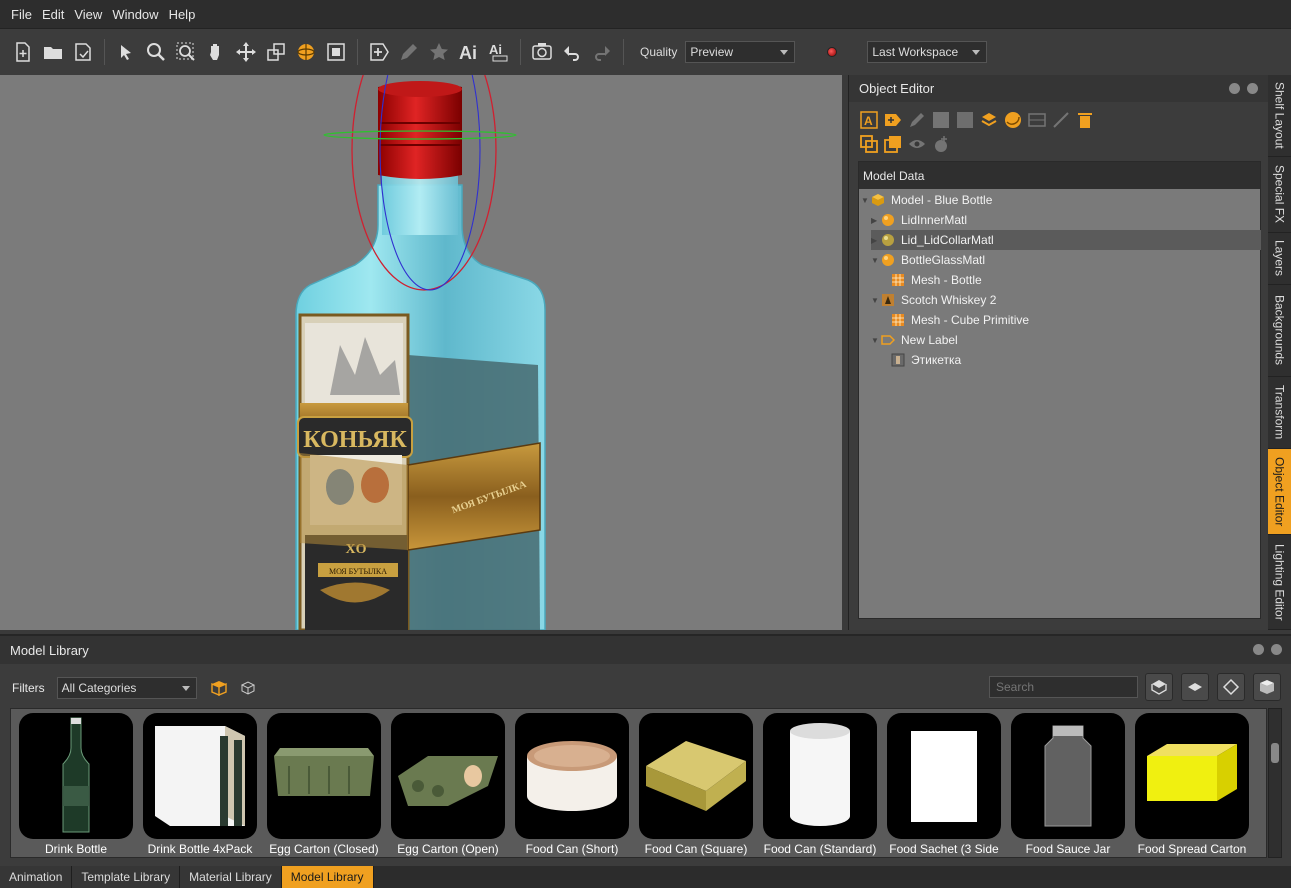  Describe the element at coordinates (928, 260) in the screenshot. I see `tree-row-material: ▼ BottleGlassMatl` at that location.